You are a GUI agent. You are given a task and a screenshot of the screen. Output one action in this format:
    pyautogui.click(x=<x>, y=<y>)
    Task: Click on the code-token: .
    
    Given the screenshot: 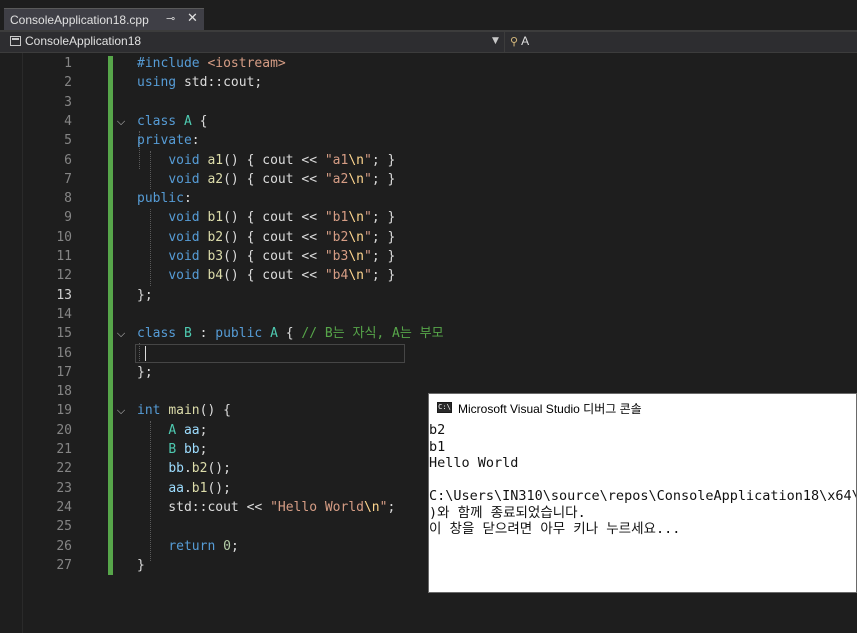 What is the action you would take?
    pyautogui.click(x=187, y=488)
    